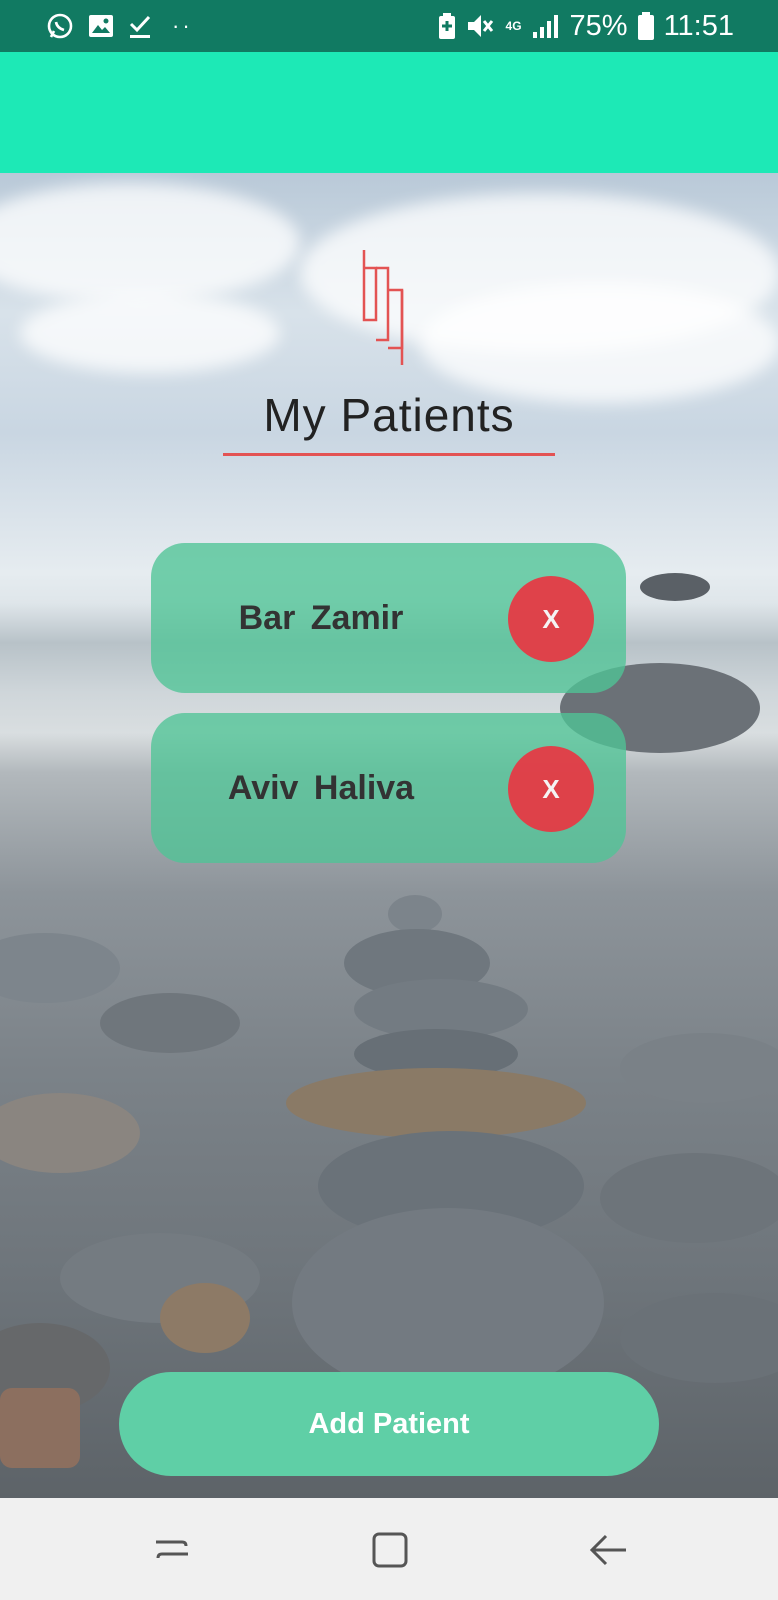  Describe the element at coordinates (321, 618) in the screenshot. I see `patient-name: Bar Zamir` at that location.